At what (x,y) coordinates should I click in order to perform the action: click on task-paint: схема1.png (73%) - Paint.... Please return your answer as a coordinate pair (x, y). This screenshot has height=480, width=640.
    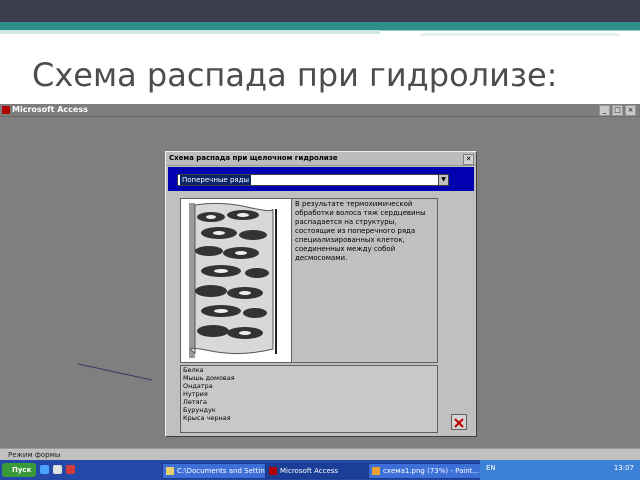
    Looking at the image, I should click on (426, 471).